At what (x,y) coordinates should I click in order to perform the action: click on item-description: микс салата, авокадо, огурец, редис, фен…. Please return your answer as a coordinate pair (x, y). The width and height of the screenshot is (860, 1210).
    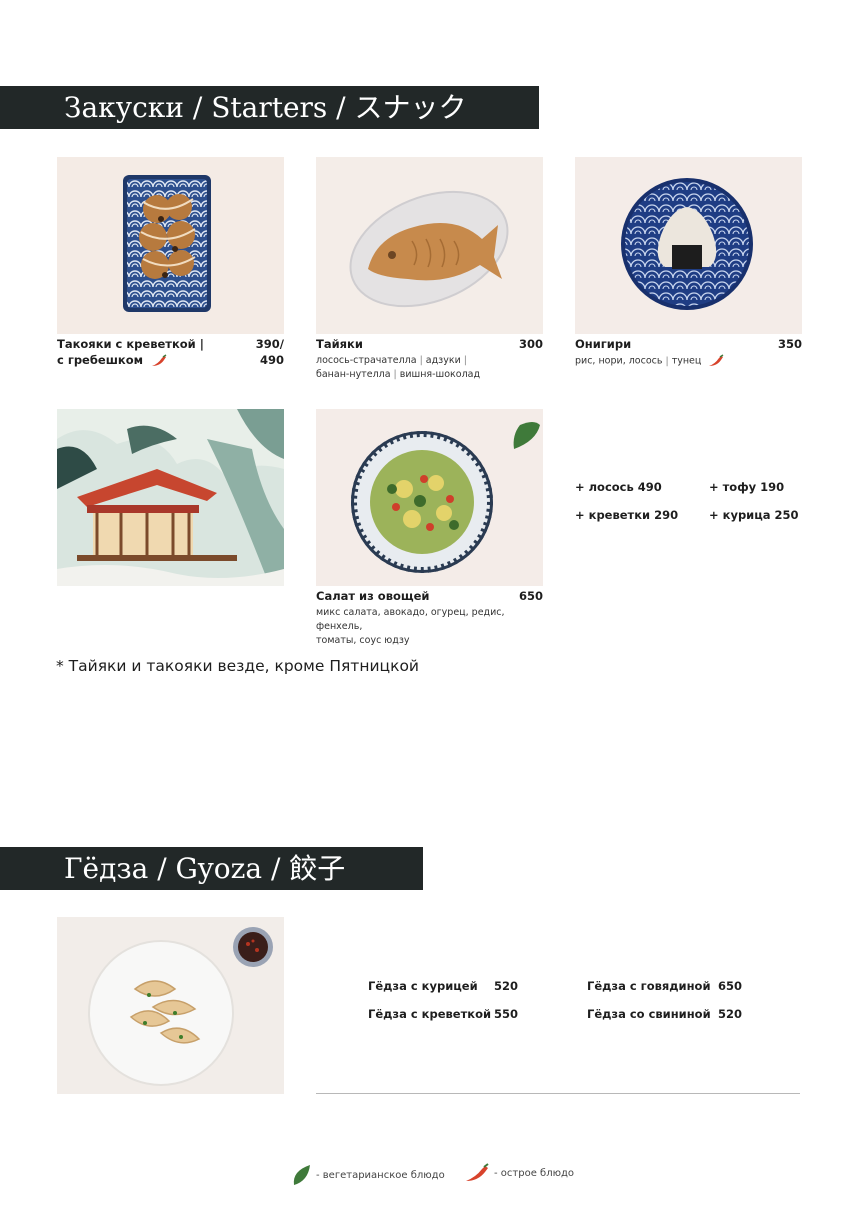
    Looking at the image, I should click on (410, 626).